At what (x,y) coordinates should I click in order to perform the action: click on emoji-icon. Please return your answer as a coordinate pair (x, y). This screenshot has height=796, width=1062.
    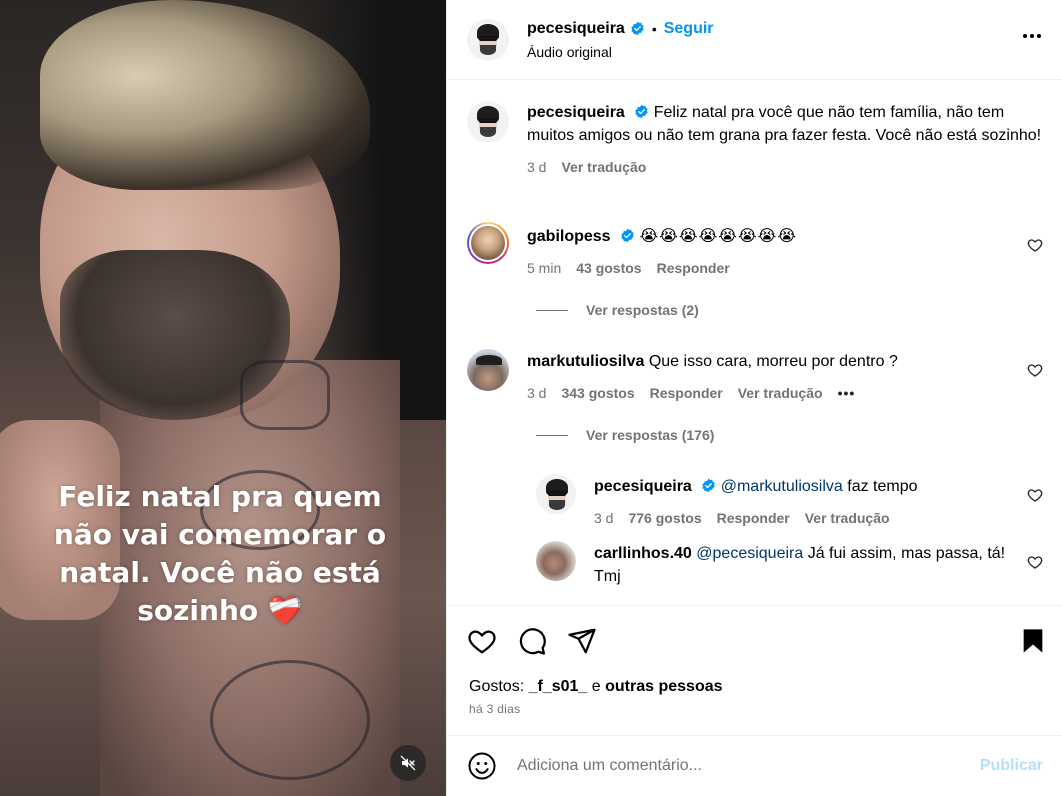
    Looking at the image, I should click on (482, 766).